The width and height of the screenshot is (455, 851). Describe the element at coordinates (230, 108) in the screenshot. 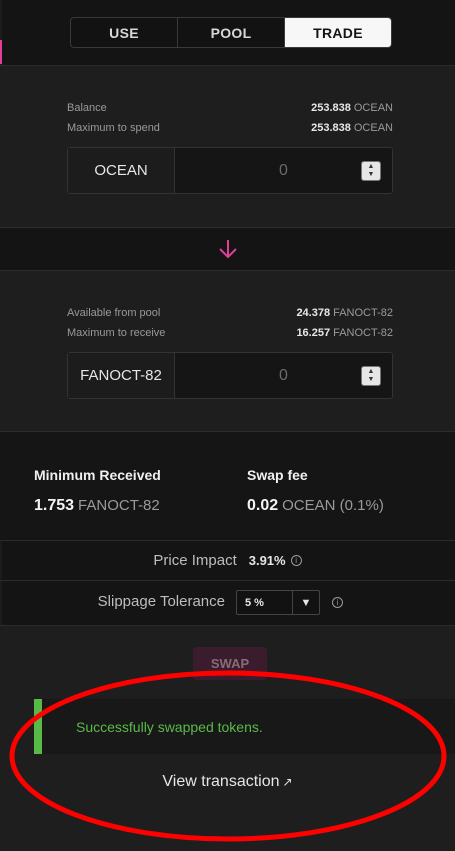

I see `balance-row: Balance 253.838 OCEAN` at that location.